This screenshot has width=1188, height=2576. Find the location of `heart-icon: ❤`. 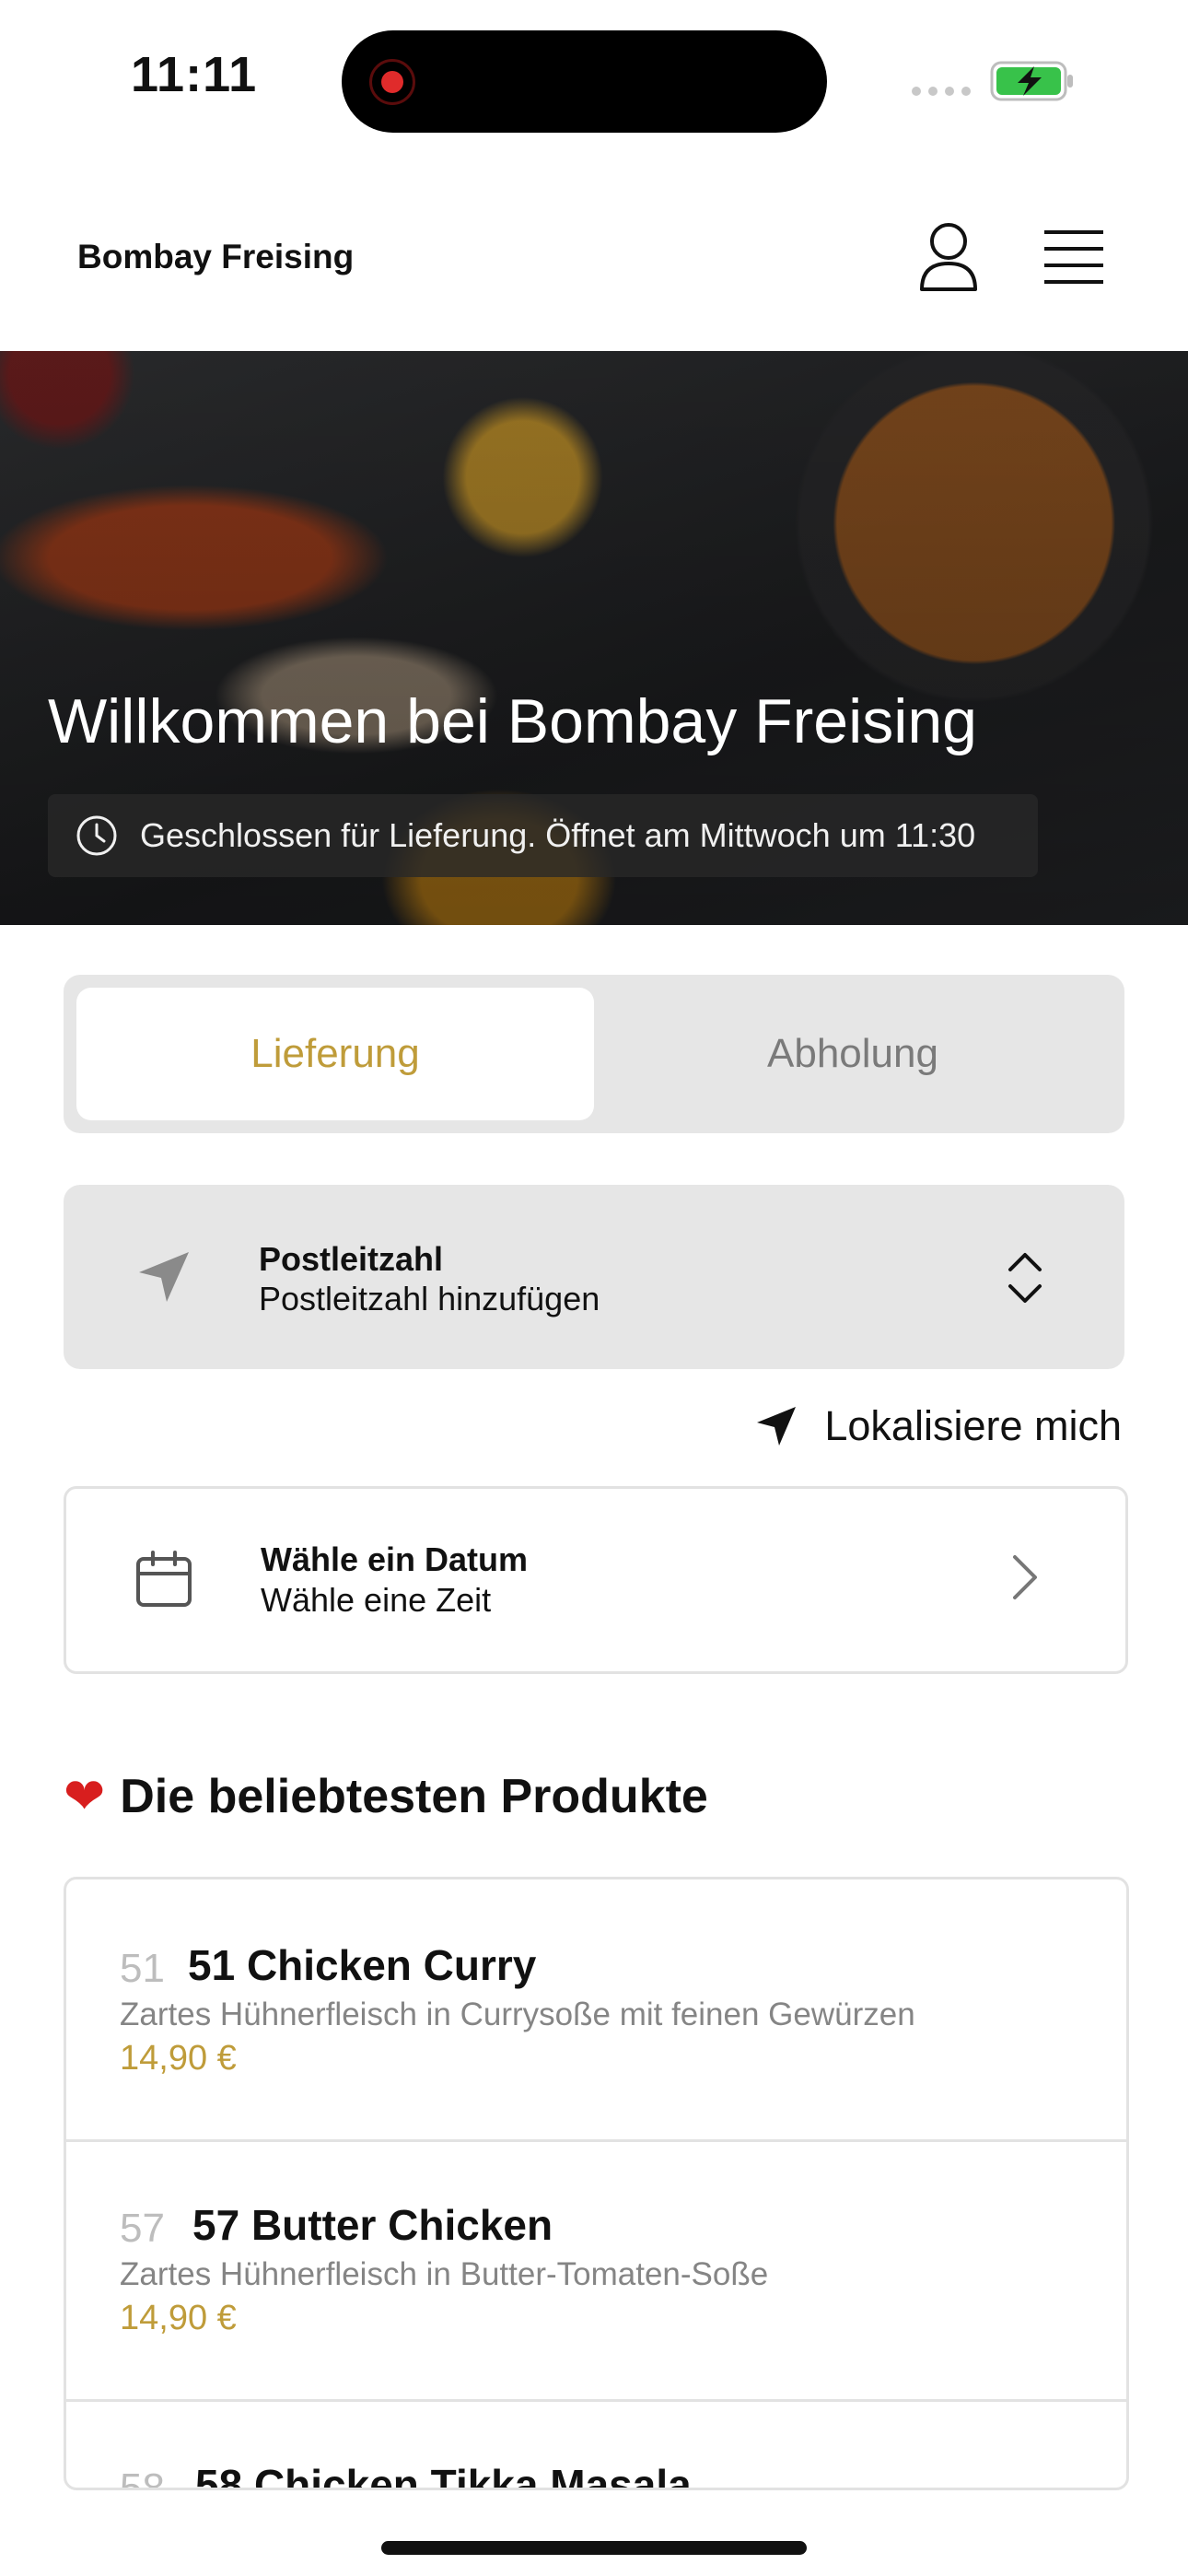

heart-icon: ❤ is located at coordinates (85, 1796).